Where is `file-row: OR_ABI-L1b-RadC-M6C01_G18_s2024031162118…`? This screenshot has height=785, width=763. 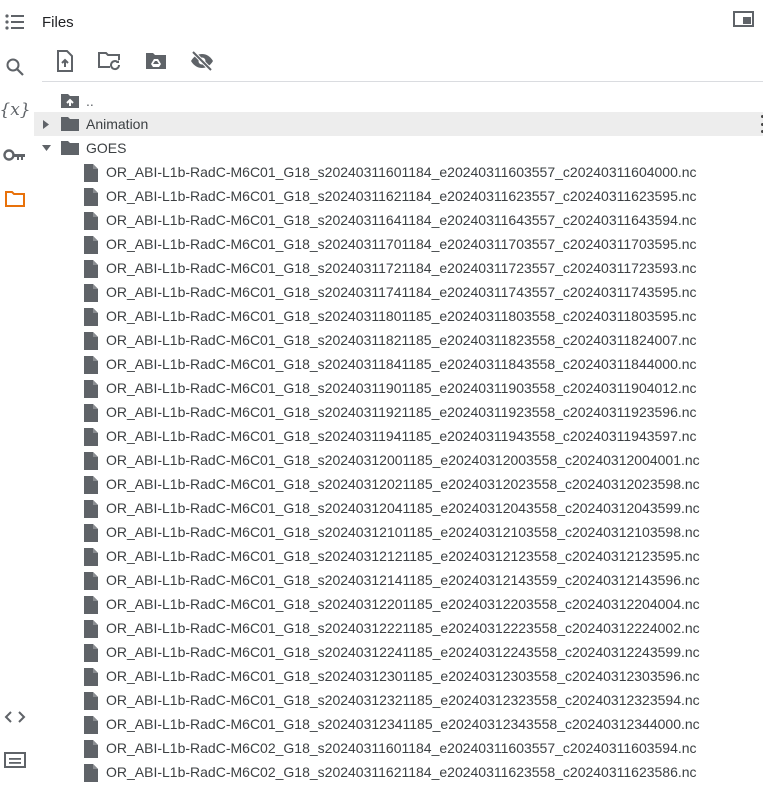
file-row: OR_ABI-L1b-RadC-M6C01_G18_s2024031162118… is located at coordinates (398, 196).